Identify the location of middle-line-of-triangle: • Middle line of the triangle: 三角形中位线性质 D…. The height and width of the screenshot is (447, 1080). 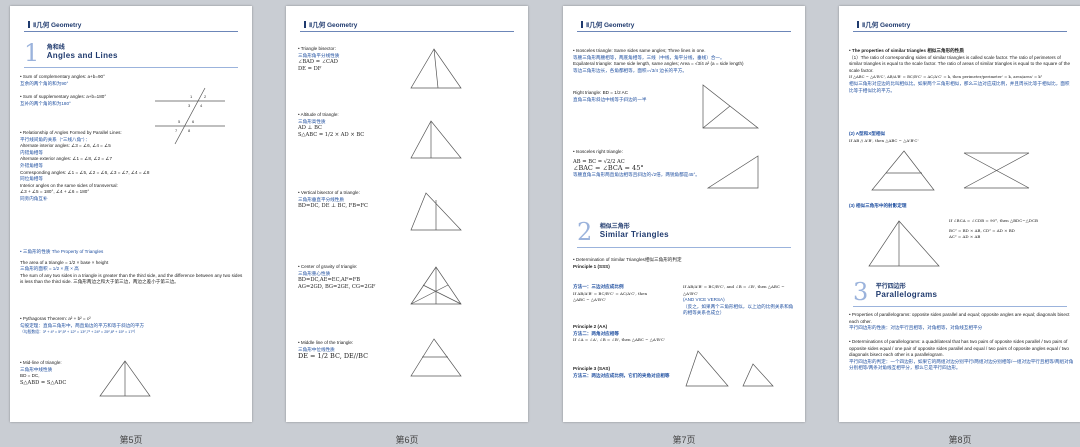
(333, 350).